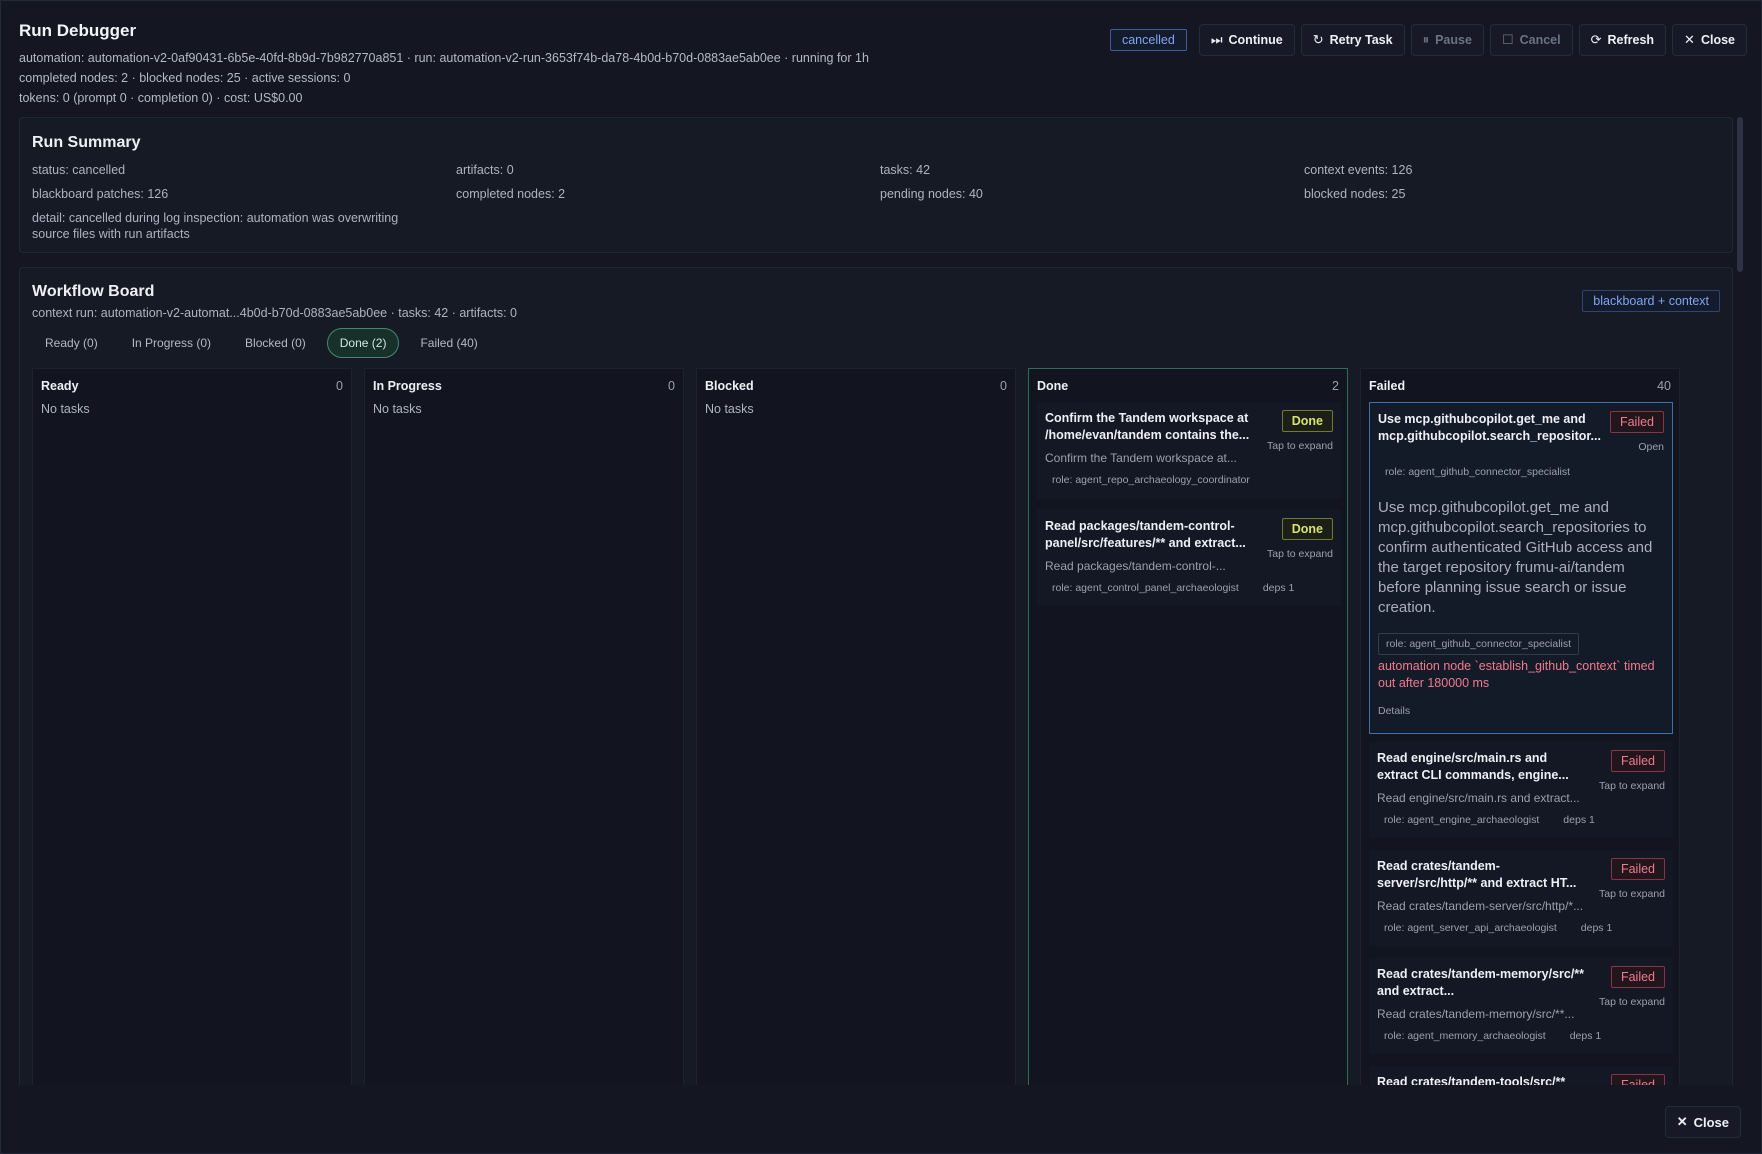 This screenshot has width=1762, height=1154. Describe the element at coordinates (1335, 386) in the screenshot. I see `column-count: 2` at that location.